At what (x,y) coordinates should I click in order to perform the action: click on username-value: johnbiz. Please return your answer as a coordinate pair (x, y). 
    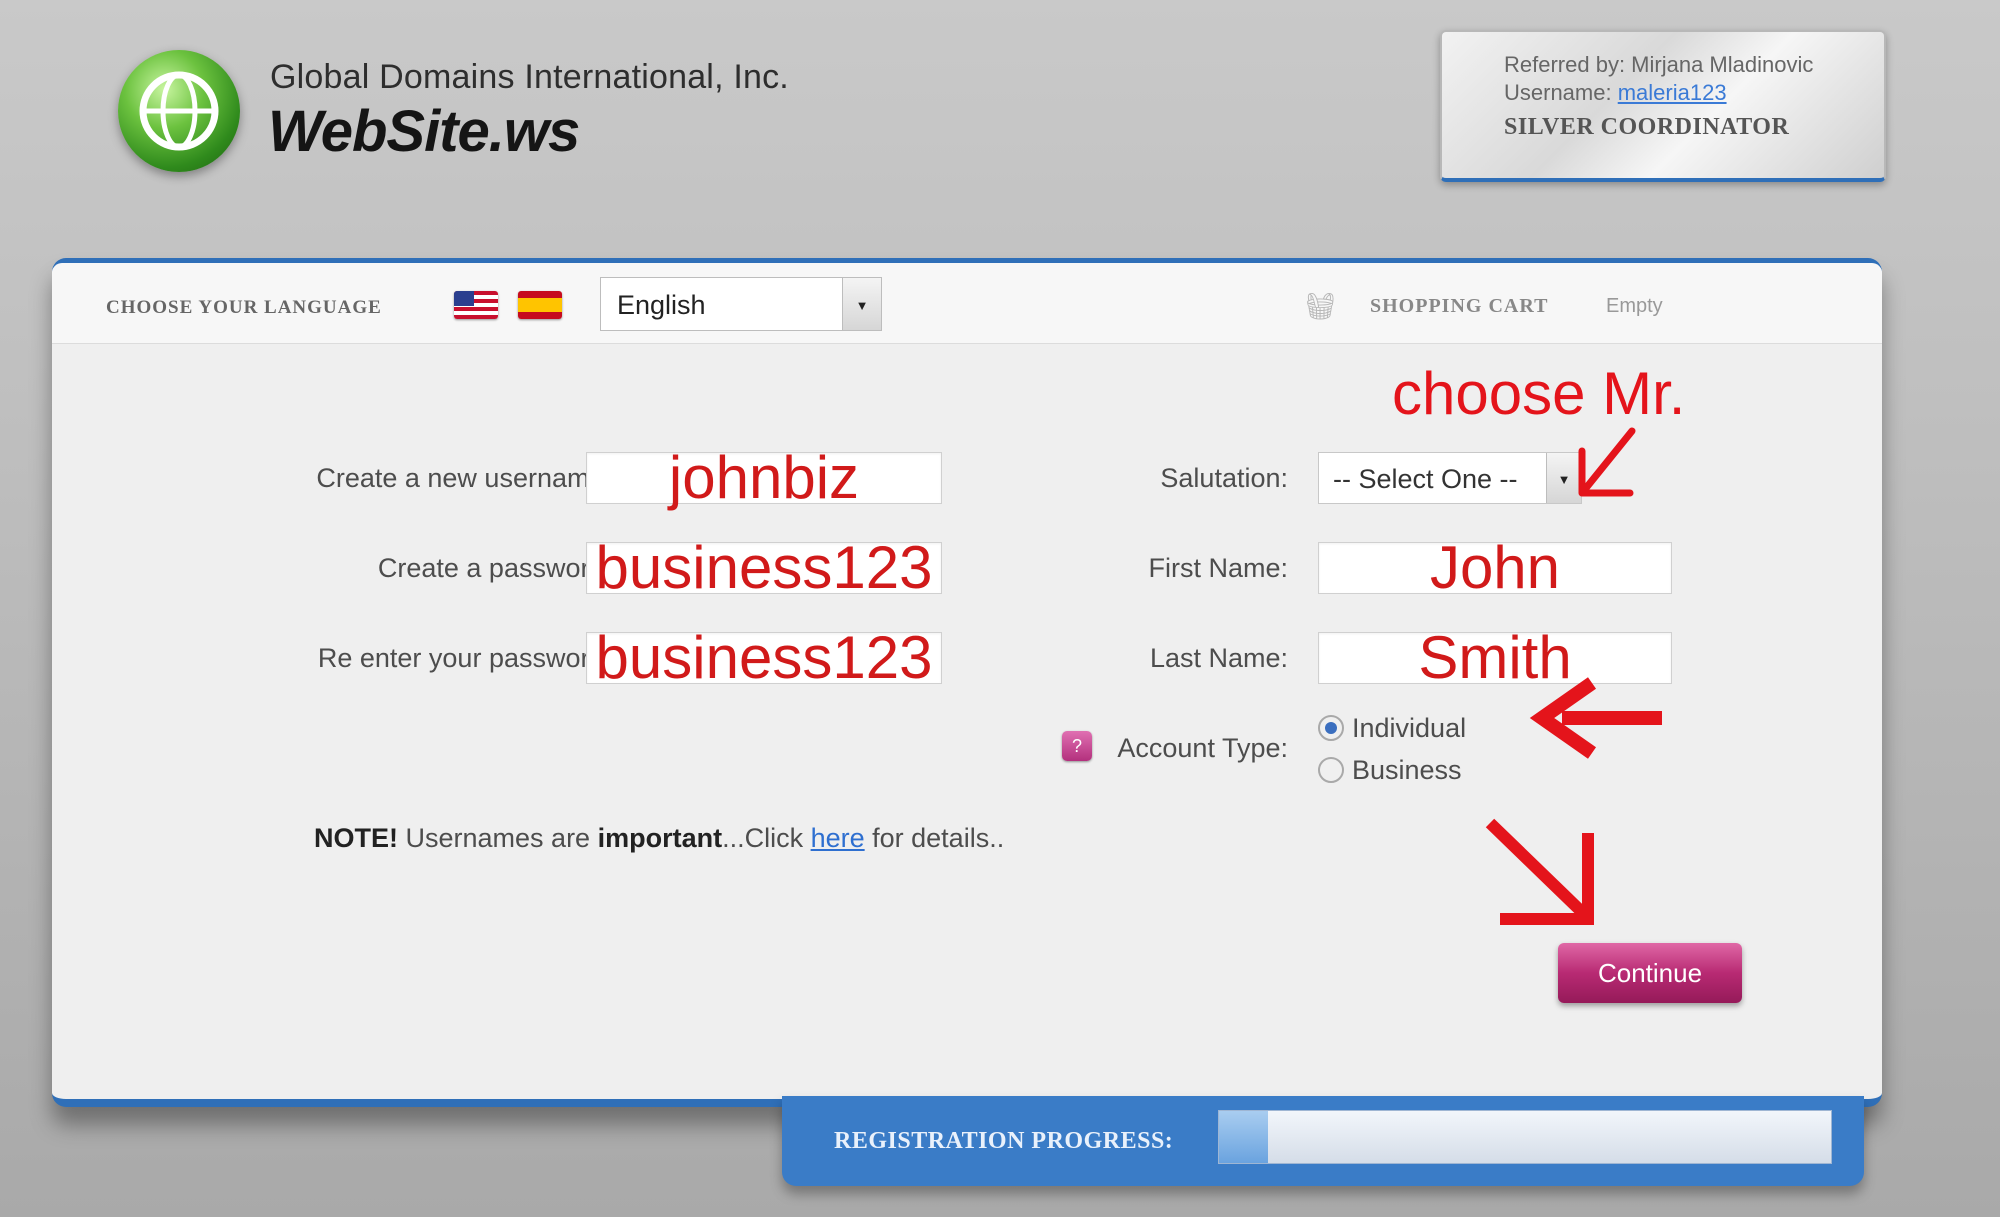
    Looking at the image, I should click on (764, 477).